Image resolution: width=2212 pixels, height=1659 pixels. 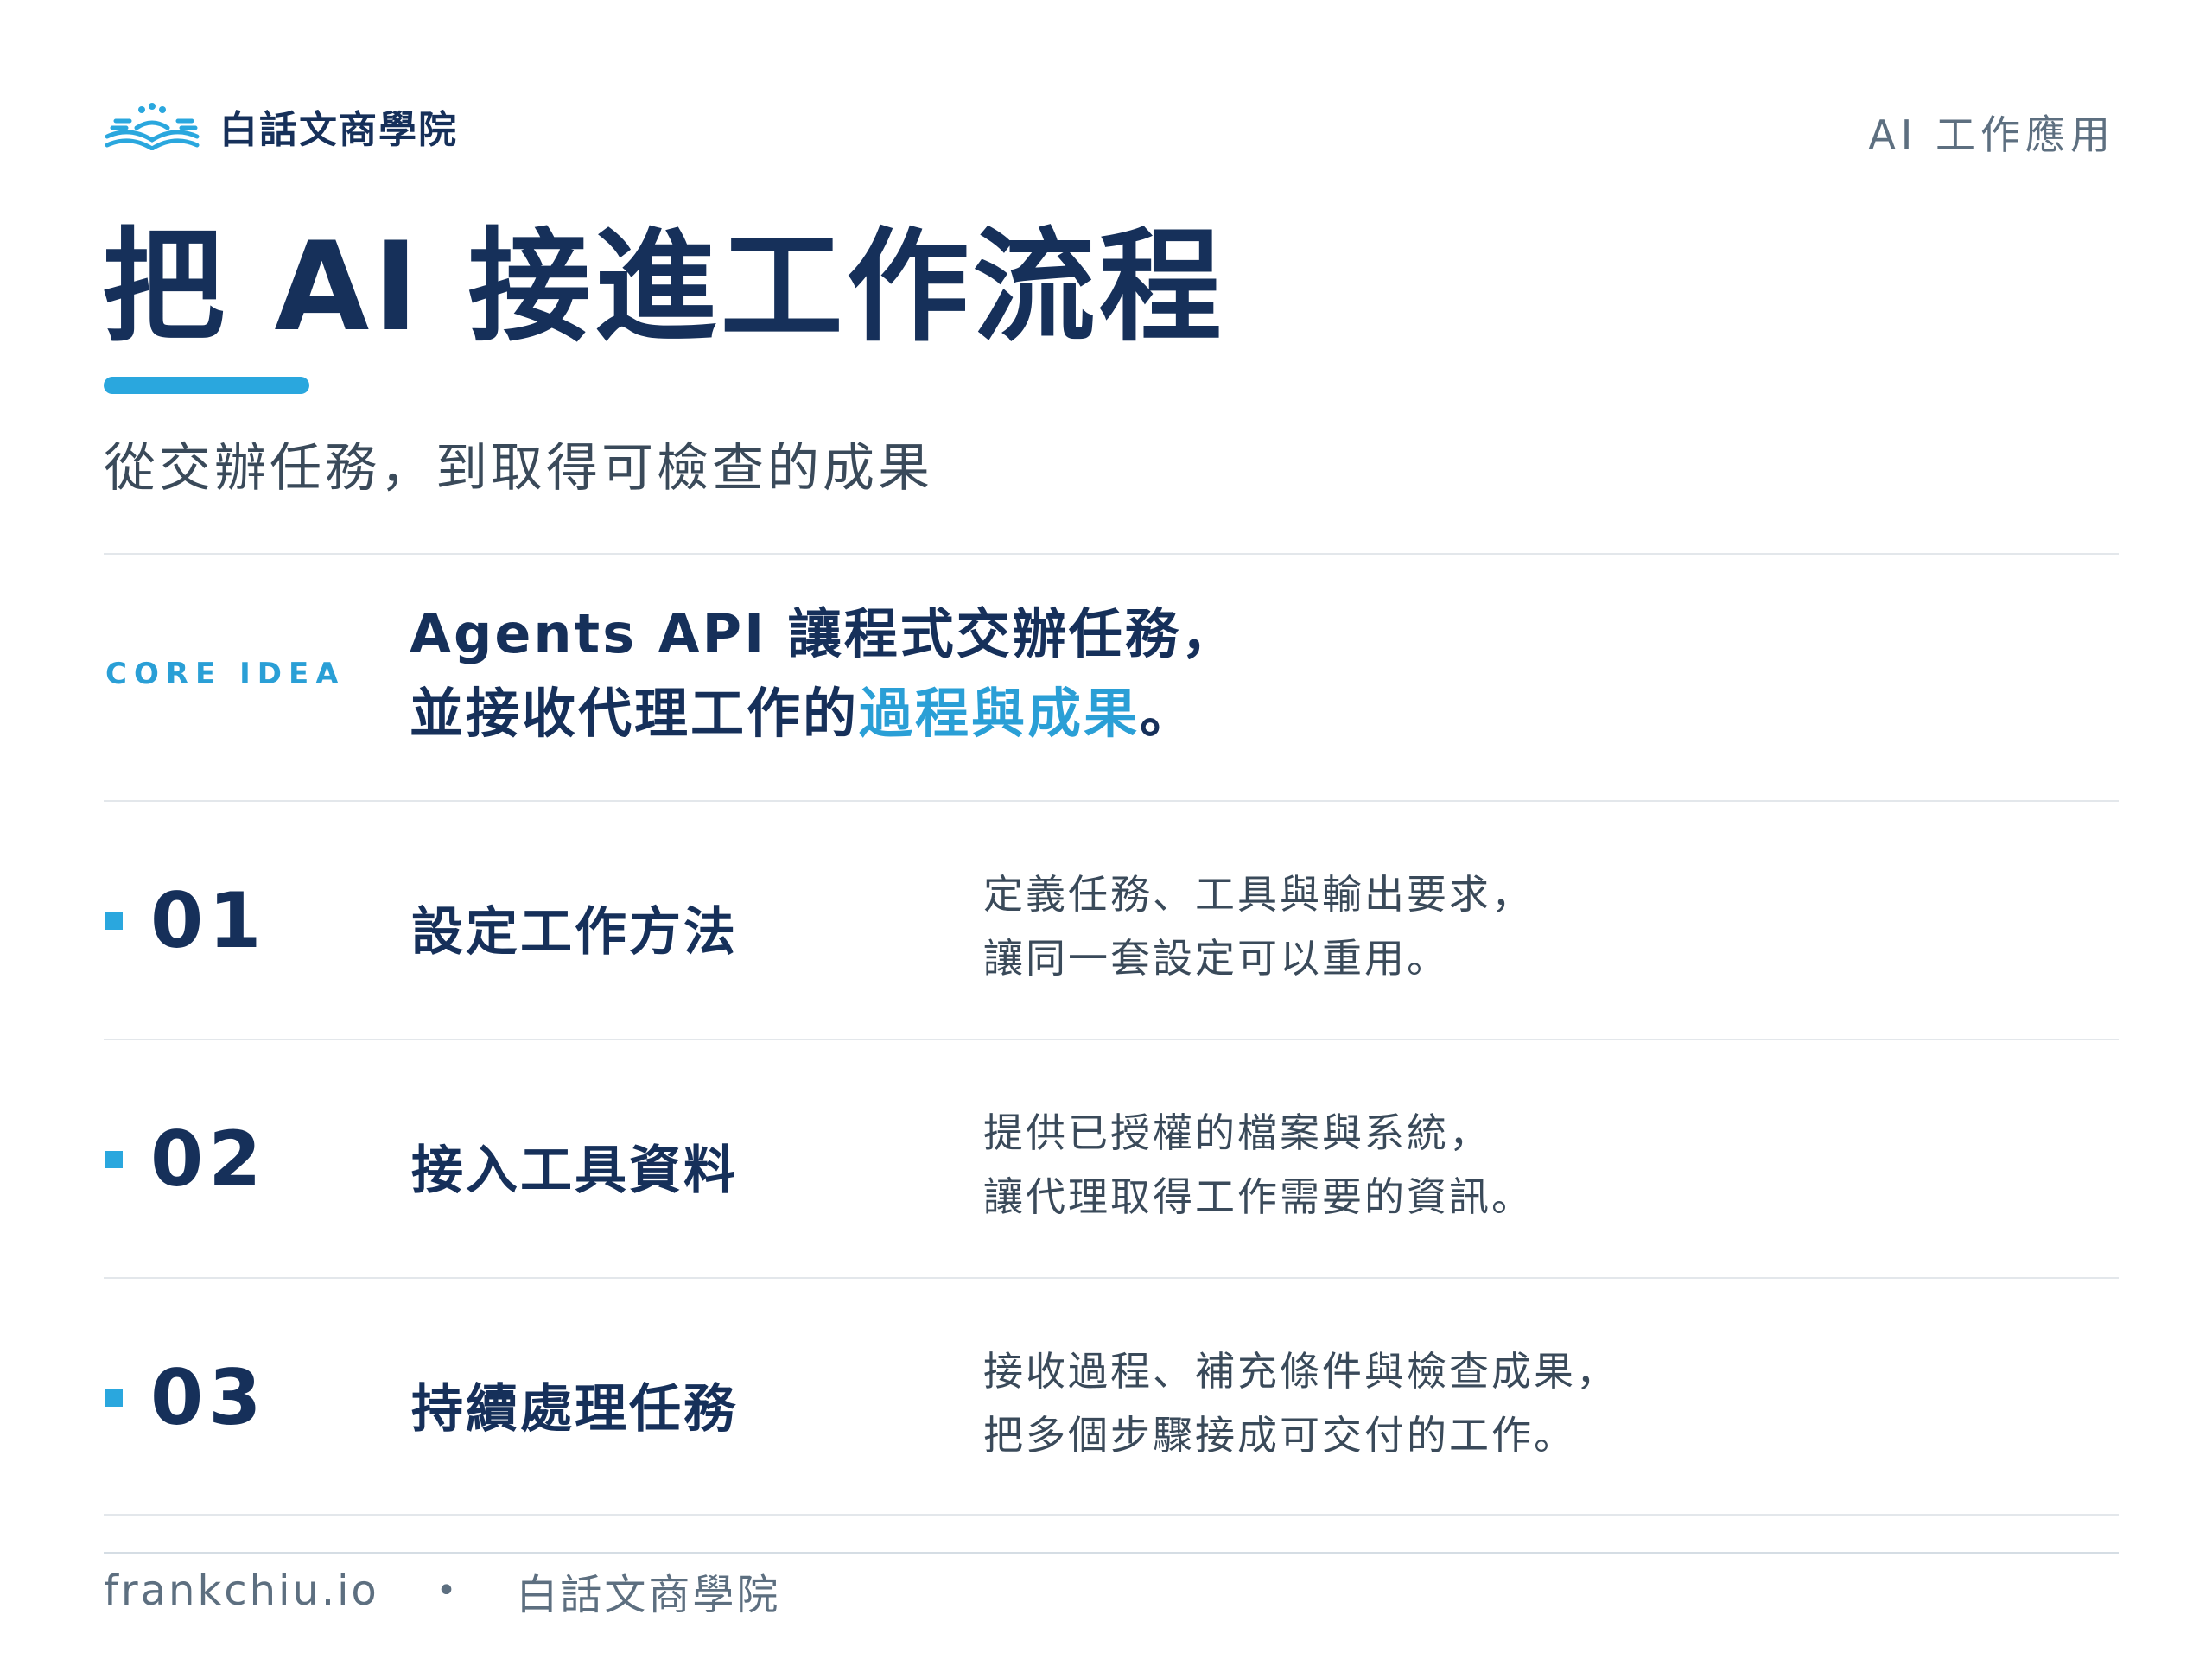 I want to click on page-title: 把 AI 接進工作流程, so click(x=663, y=287).